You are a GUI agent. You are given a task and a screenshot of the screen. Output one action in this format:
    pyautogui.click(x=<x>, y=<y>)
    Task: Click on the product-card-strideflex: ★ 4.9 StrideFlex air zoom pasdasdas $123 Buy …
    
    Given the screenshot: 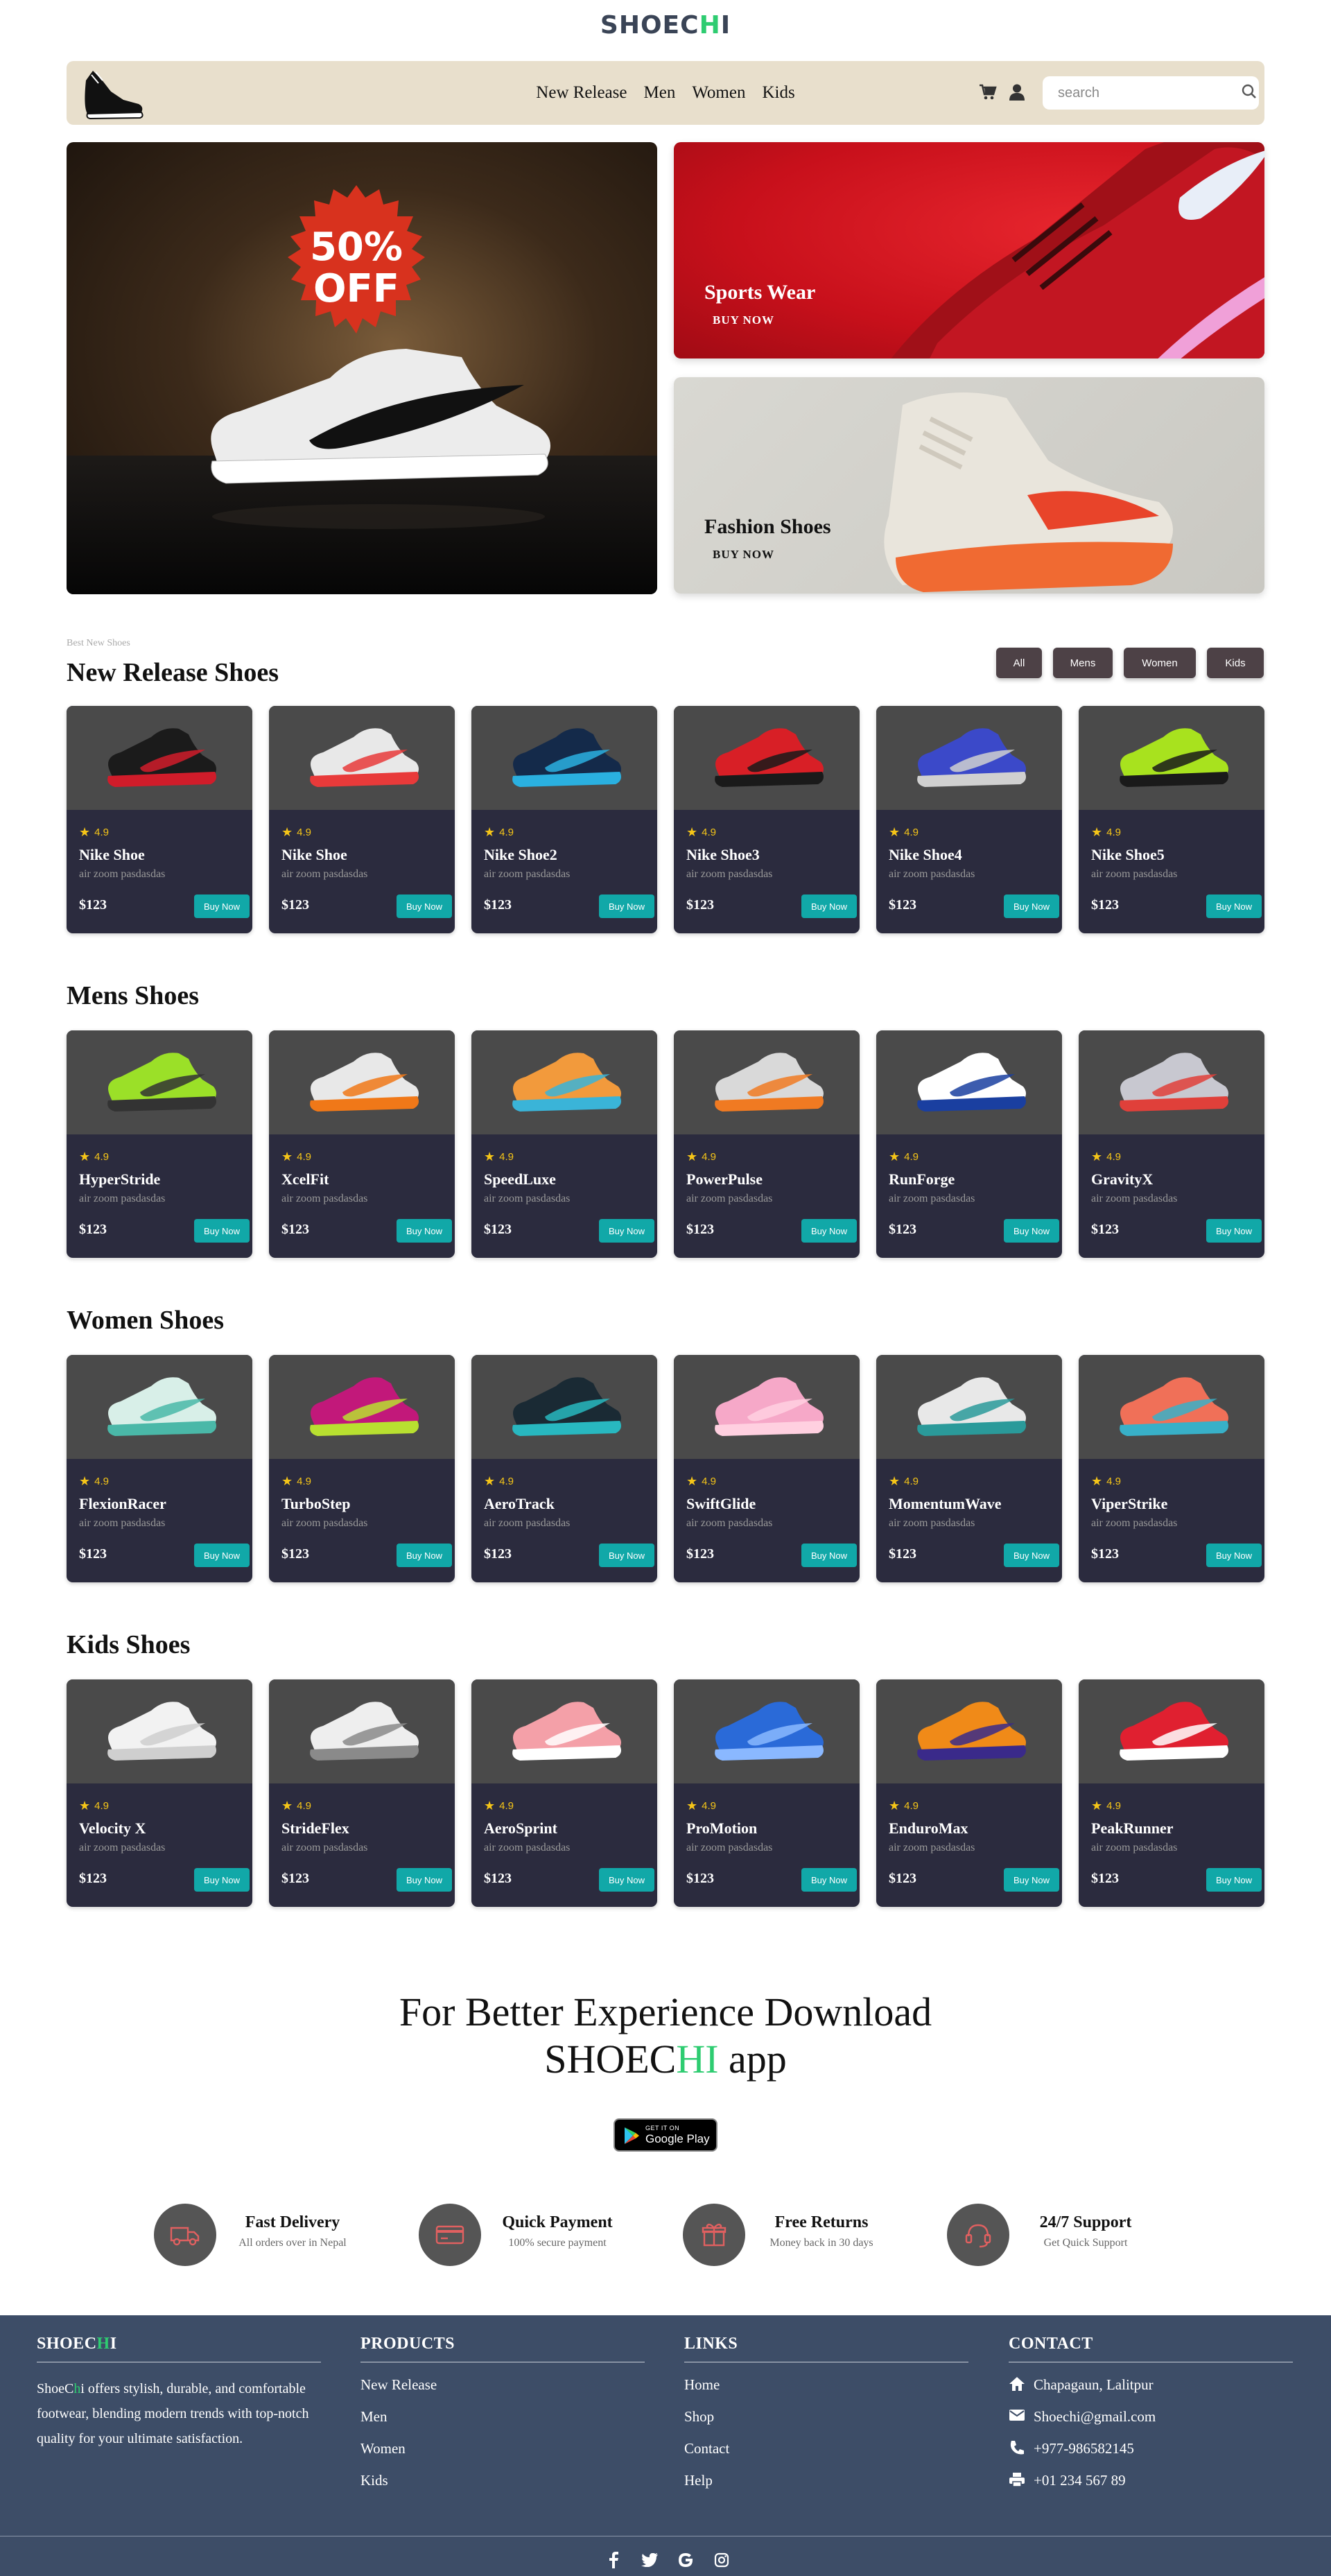 What is the action you would take?
    pyautogui.click(x=362, y=1793)
    